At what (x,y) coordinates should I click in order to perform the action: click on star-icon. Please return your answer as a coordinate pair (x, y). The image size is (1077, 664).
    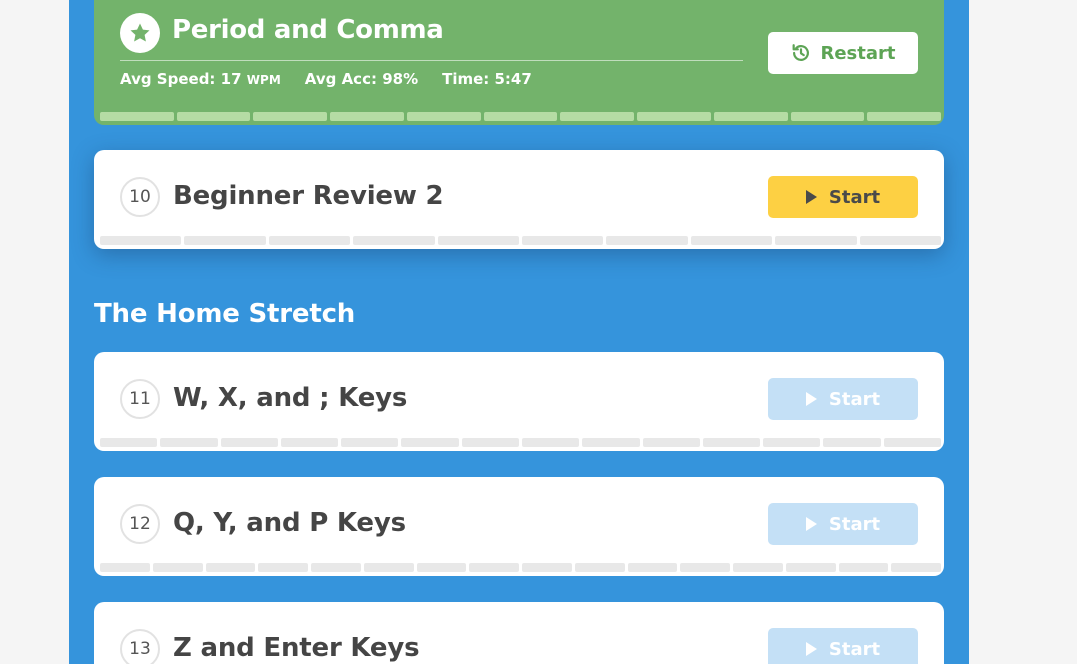
    Looking at the image, I should click on (140, 33).